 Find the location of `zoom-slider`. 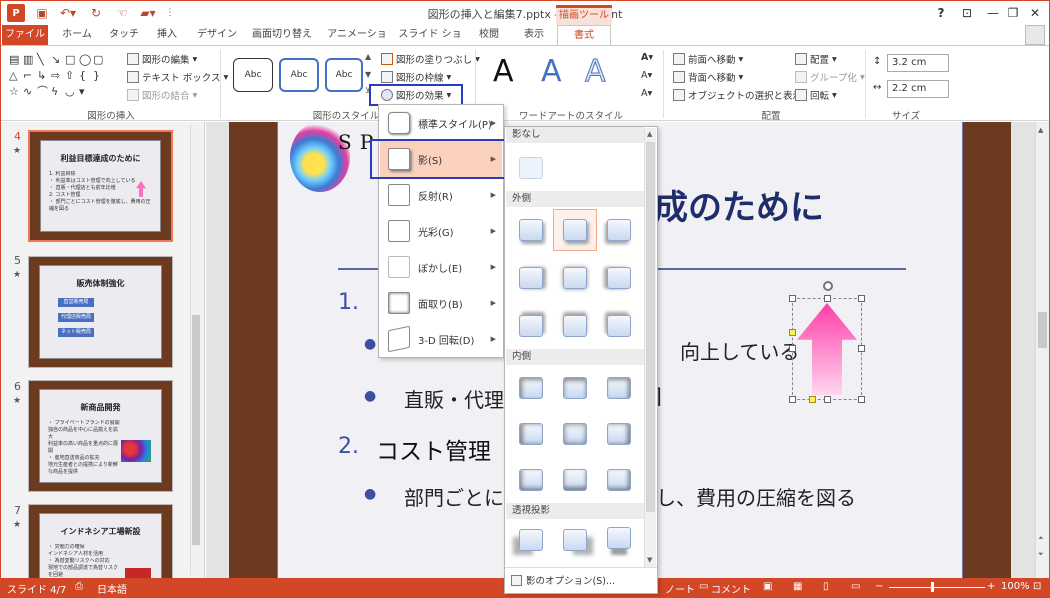

zoom-slider is located at coordinates (937, 587).